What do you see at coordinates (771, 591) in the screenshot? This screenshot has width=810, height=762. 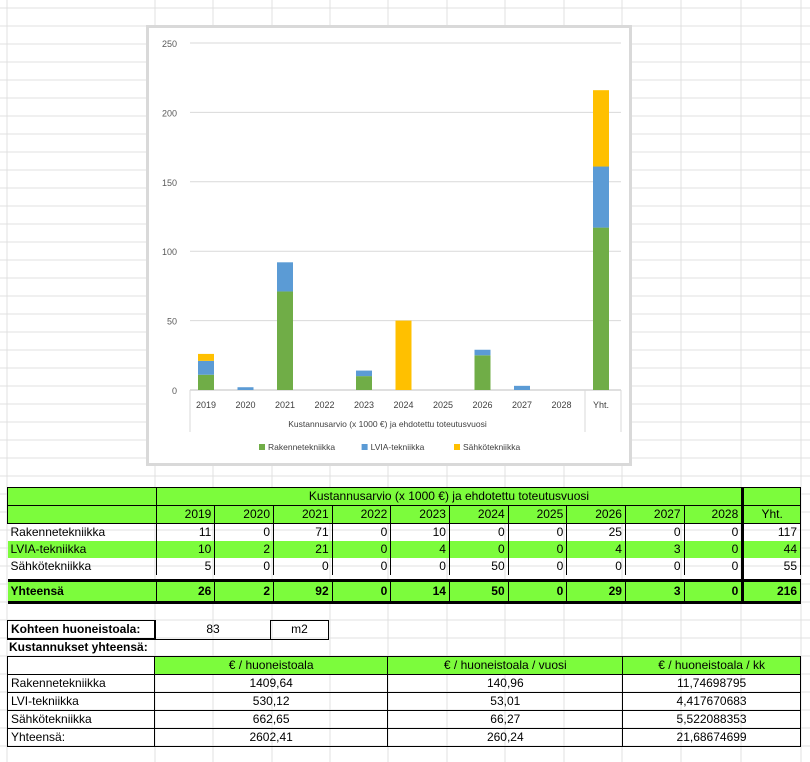 I see `row-total: 216` at bounding box center [771, 591].